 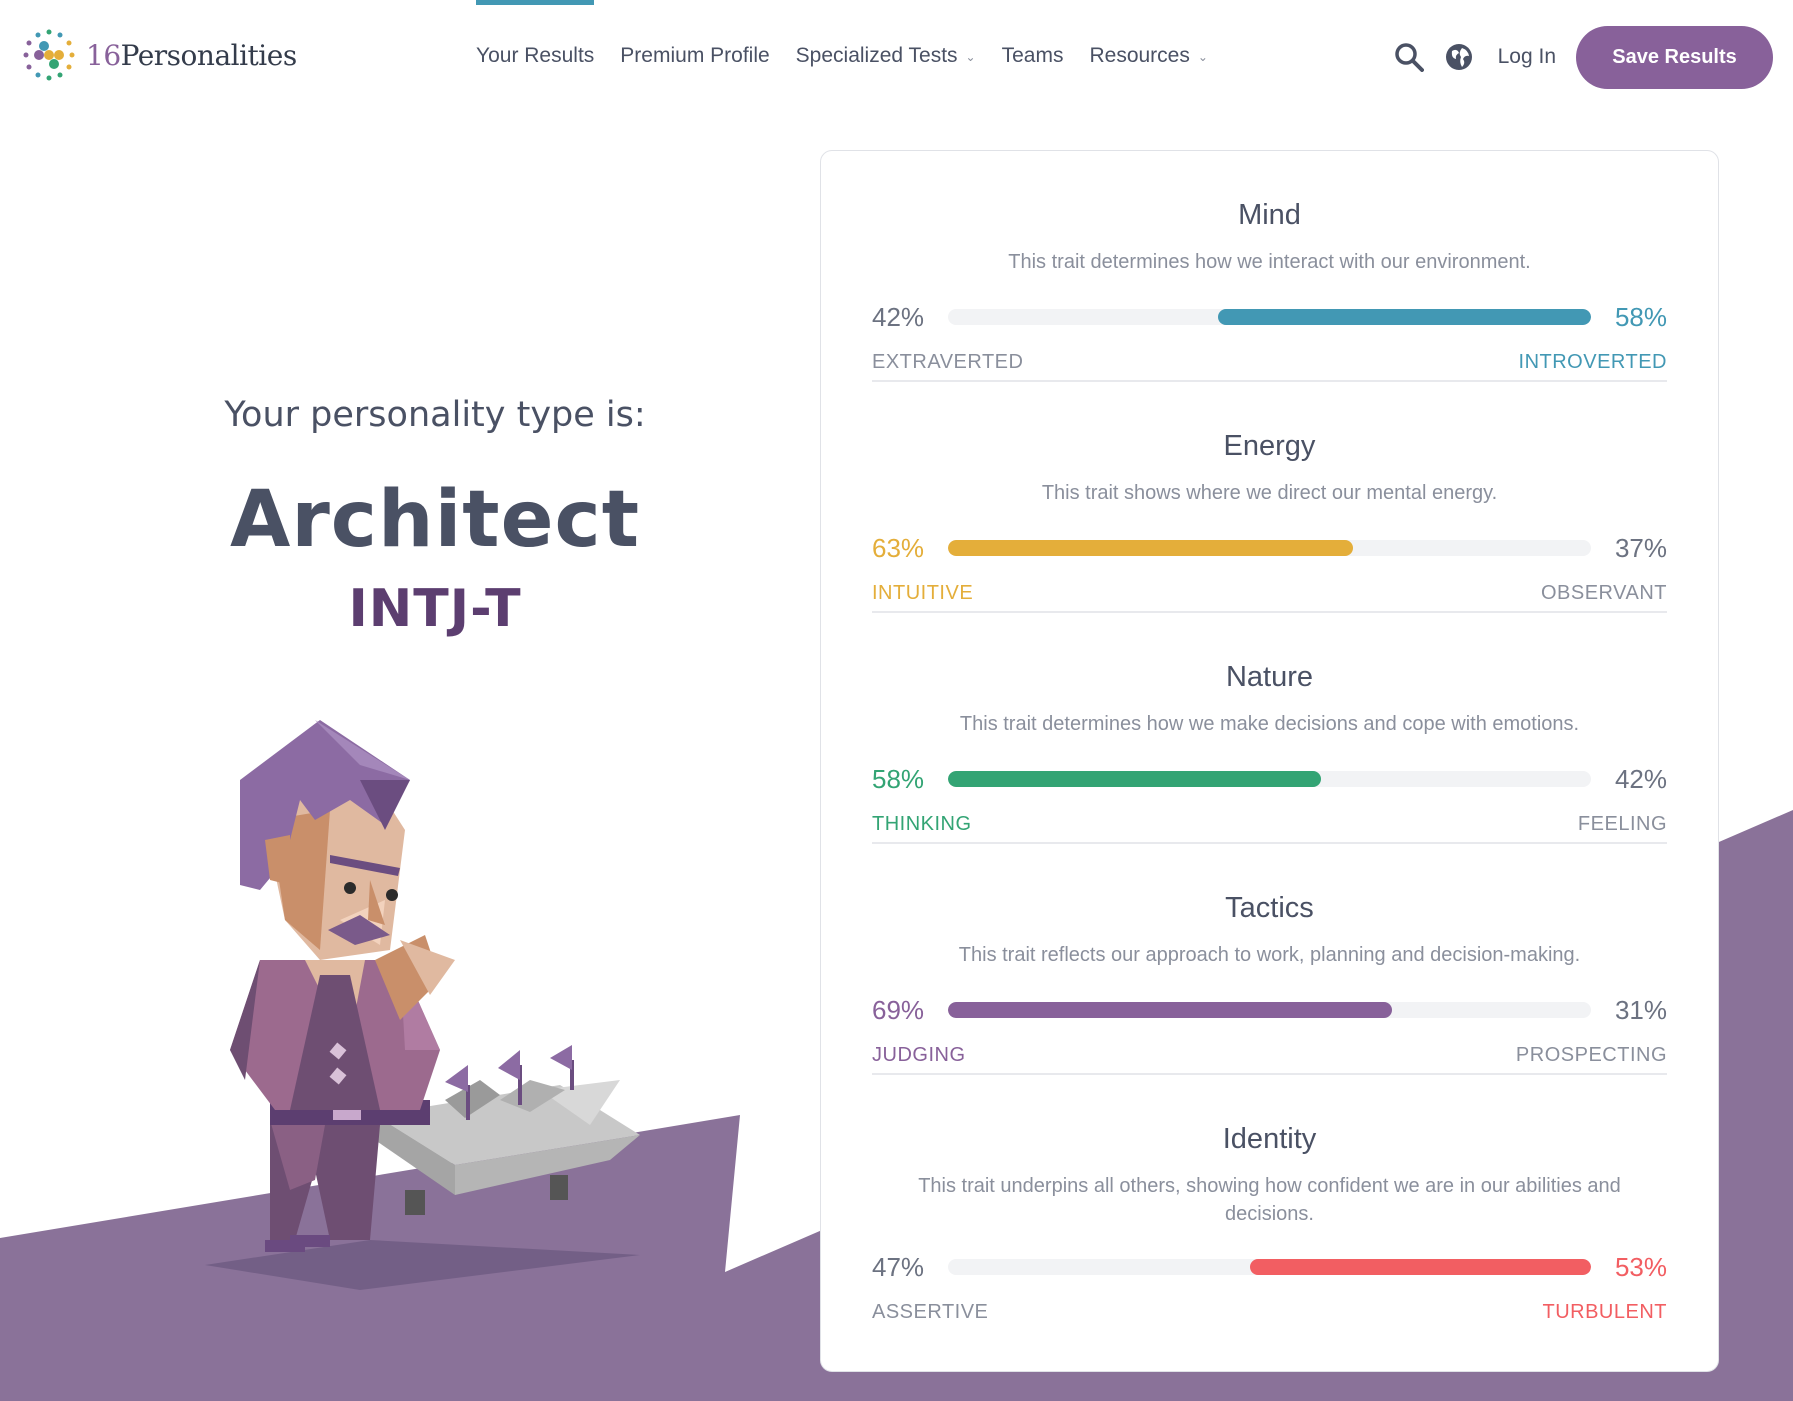 I want to click on result-intro: Your personality type is:, so click(x=435, y=415).